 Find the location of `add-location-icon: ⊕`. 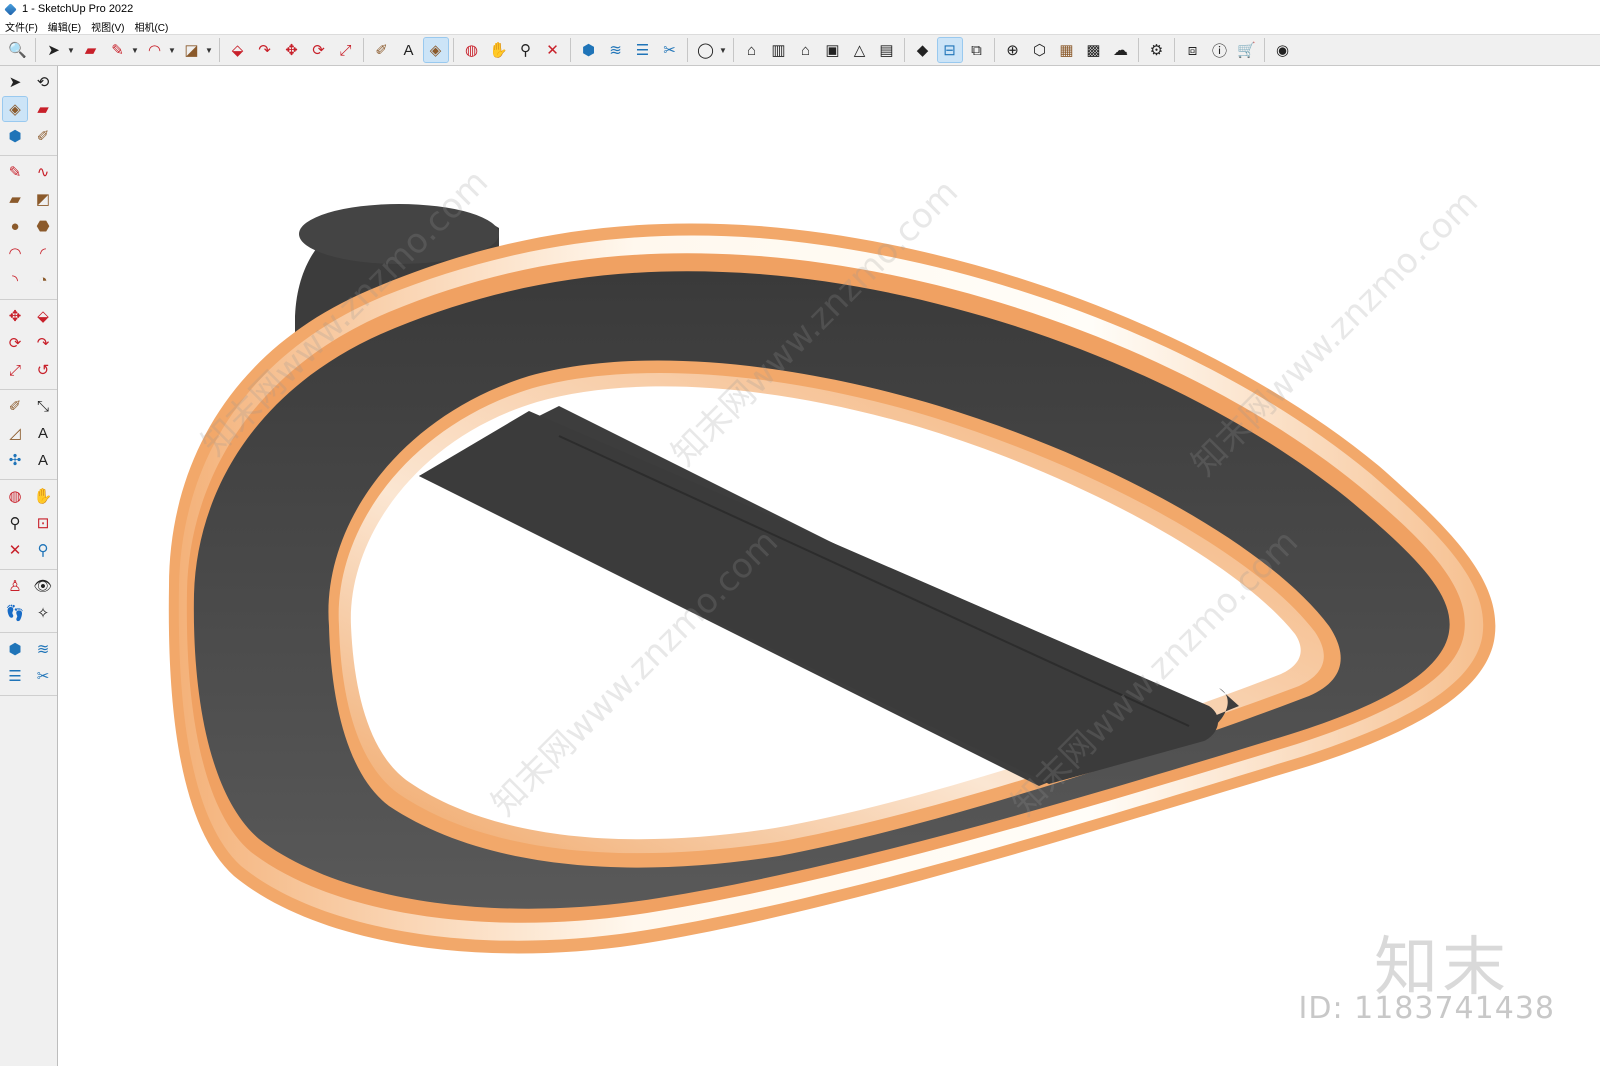

add-location-icon: ⊕ is located at coordinates (1013, 50).